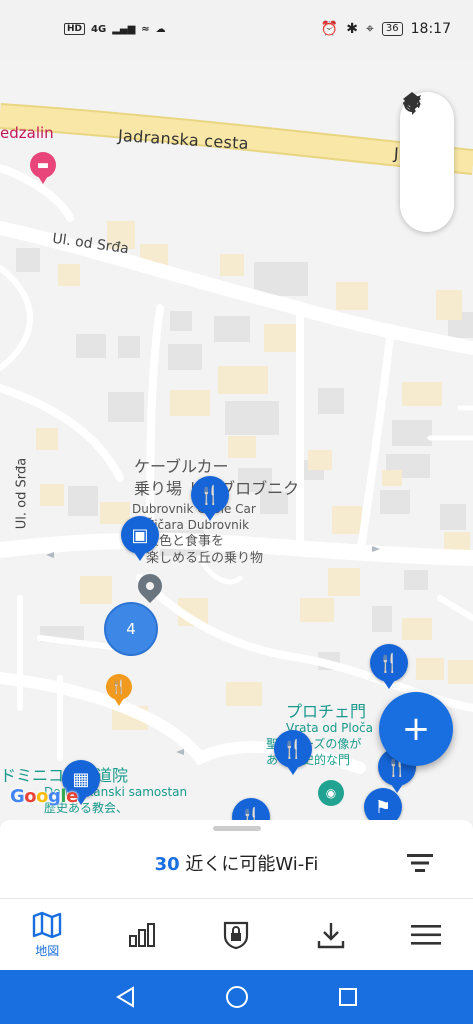 This screenshot has height=1024, width=473. I want to click on wifi-bottom-sheet: 30 近くに可能Wi-Fi, so click(236, 859).